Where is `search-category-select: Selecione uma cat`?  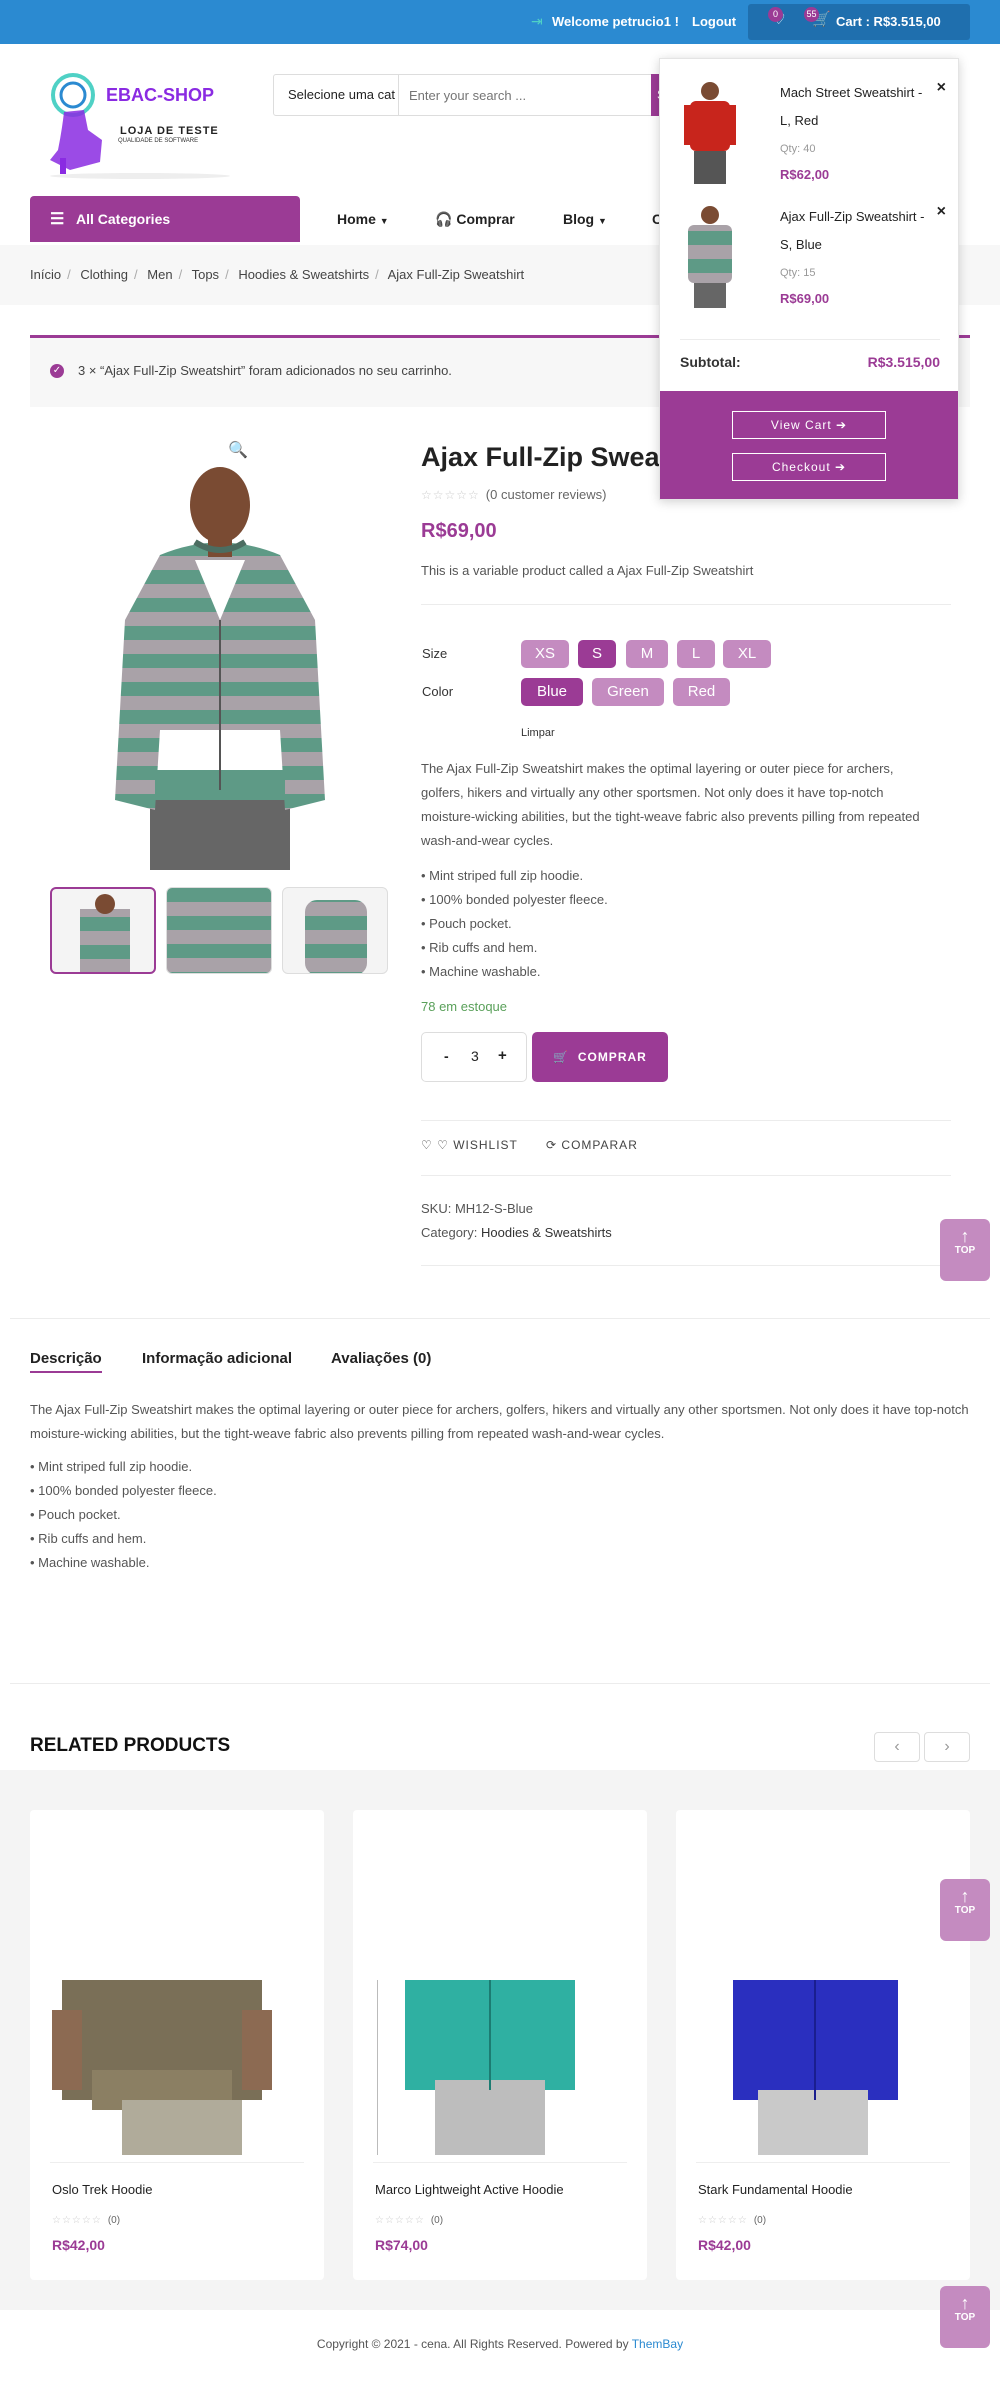
search-category-select: Selecione uma cat is located at coordinates (336, 95).